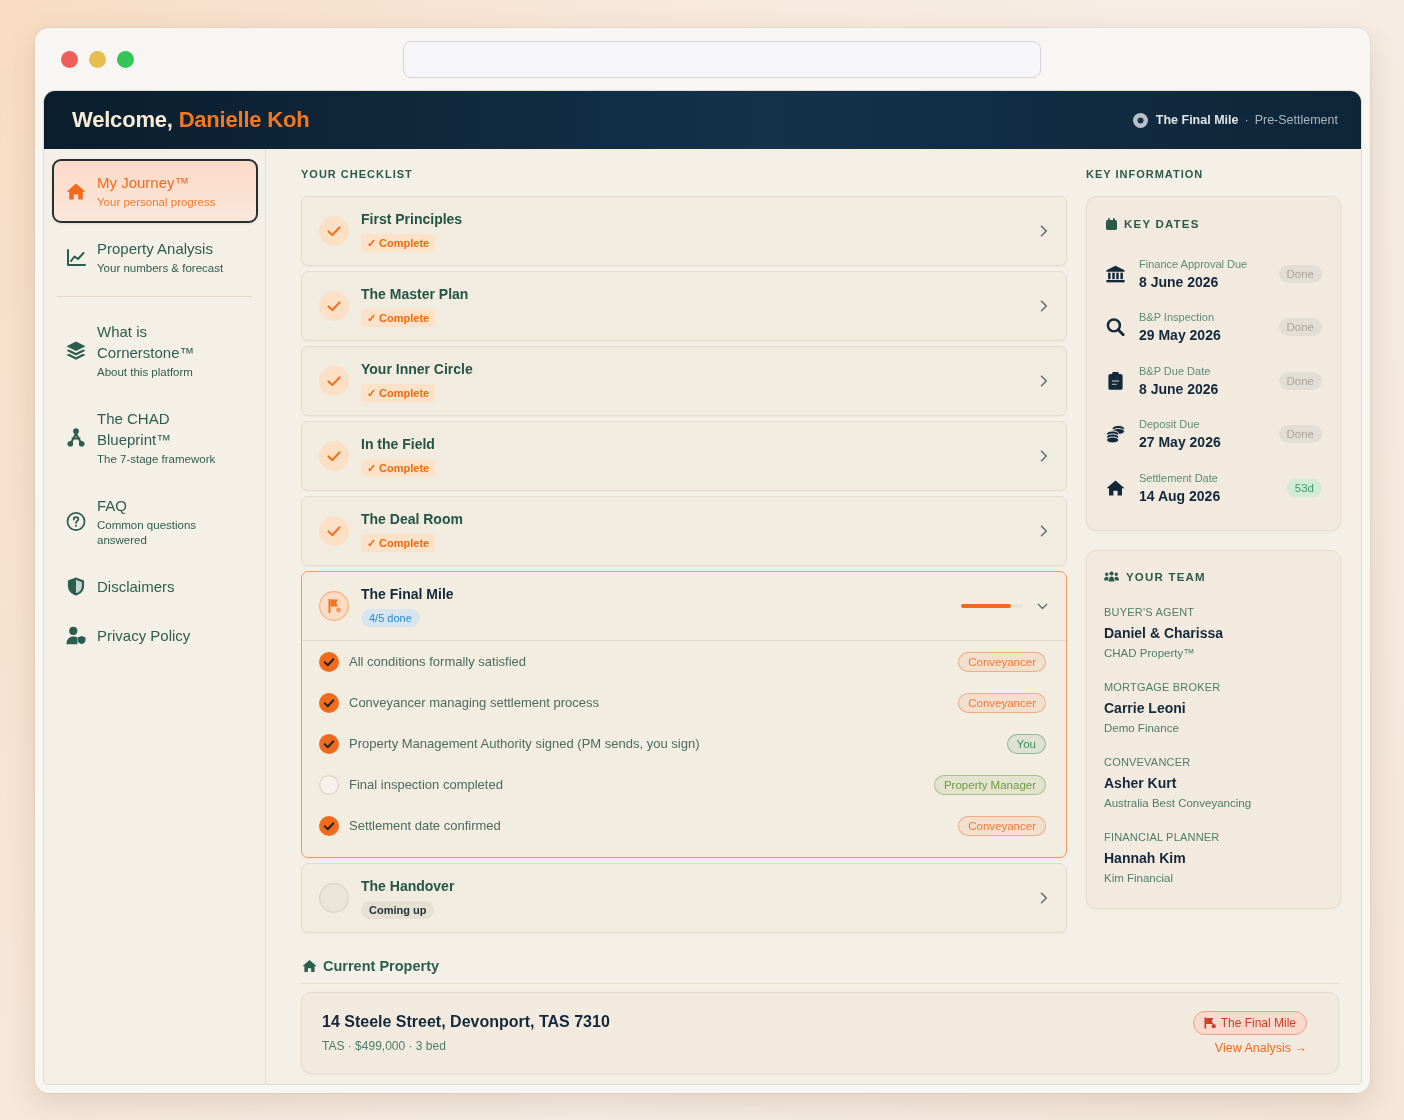 This screenshot has height=1120, width=1404. What do you see at coordinates (384, 1046) in the screenshot?
I see `property-details: TAS · $499,000 · 3 bed` at bounding box center [384, 1046].